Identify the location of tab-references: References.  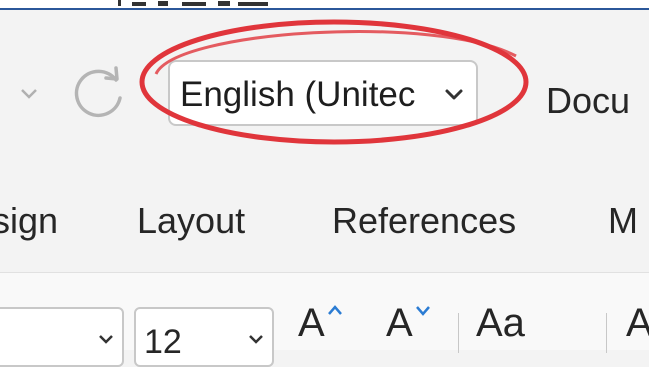
(424, 221).